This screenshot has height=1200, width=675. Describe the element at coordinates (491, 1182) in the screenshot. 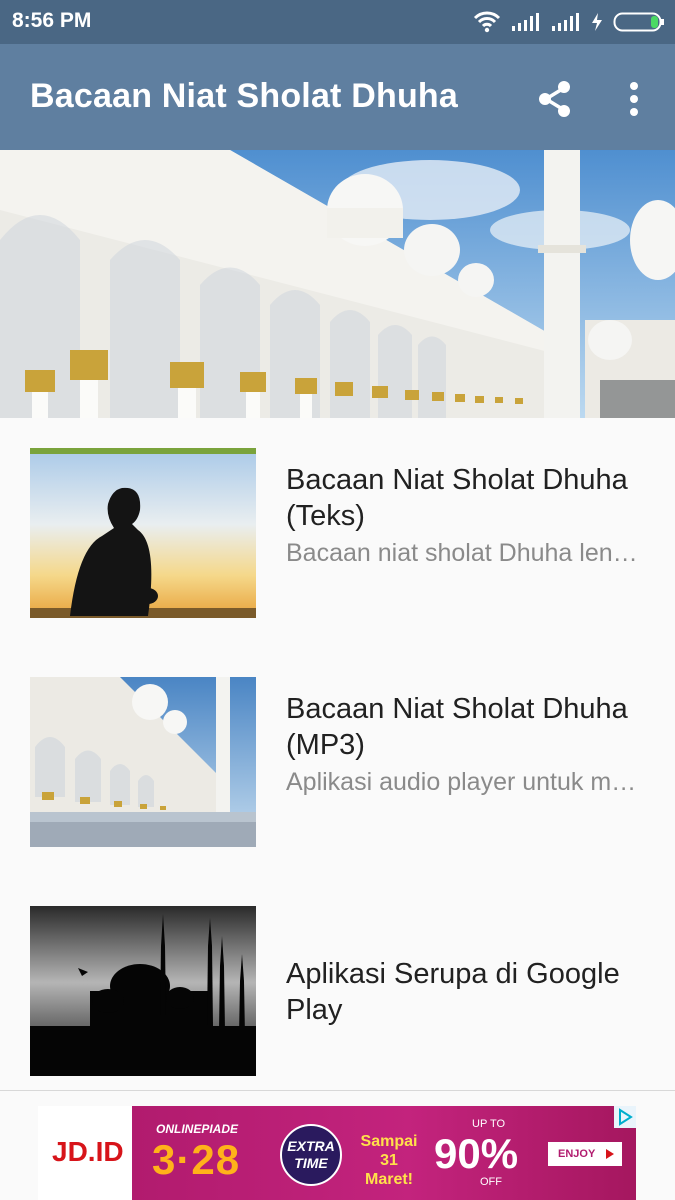

I see `ad-off: OFF` at that location.